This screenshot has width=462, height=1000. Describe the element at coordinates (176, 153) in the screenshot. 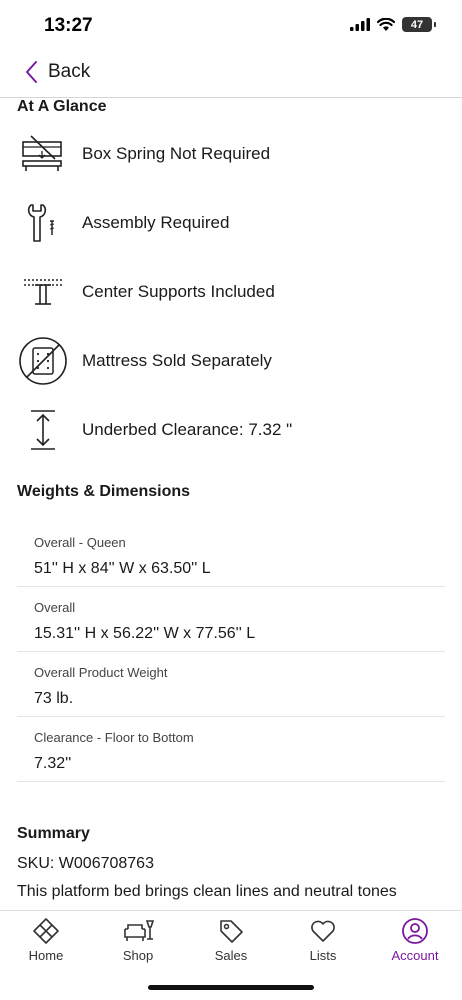

I see `glance-label: Box Spring Not Required` at that location.